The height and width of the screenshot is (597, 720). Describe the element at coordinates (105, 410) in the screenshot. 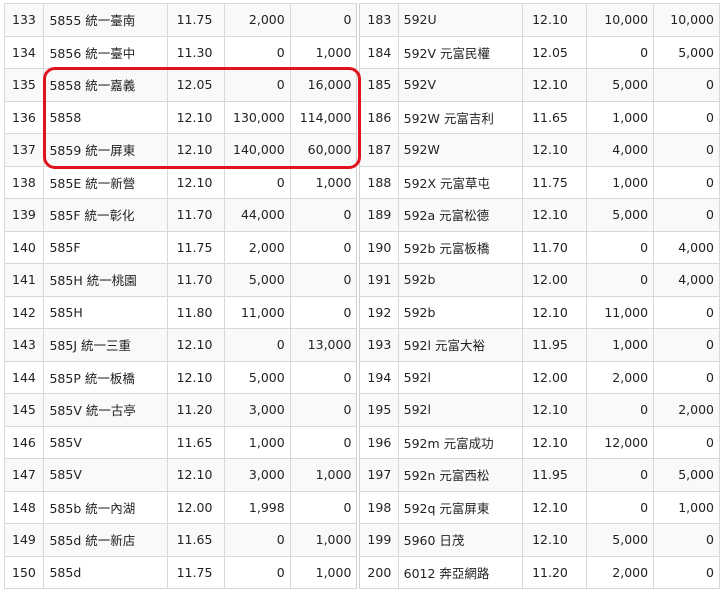

I see `left-broker-name: 585V 統一古亭` at that location.